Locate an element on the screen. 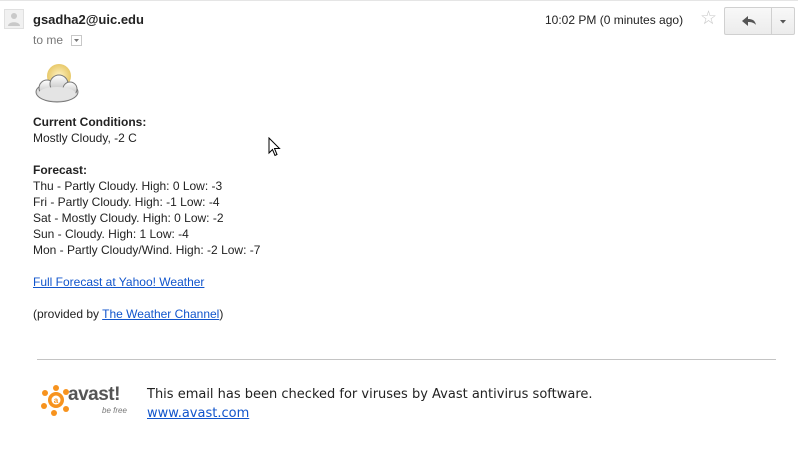 Image resolution: width=798 pixels, height=451 pixels. reply-button is located at coordinates (748, 21).